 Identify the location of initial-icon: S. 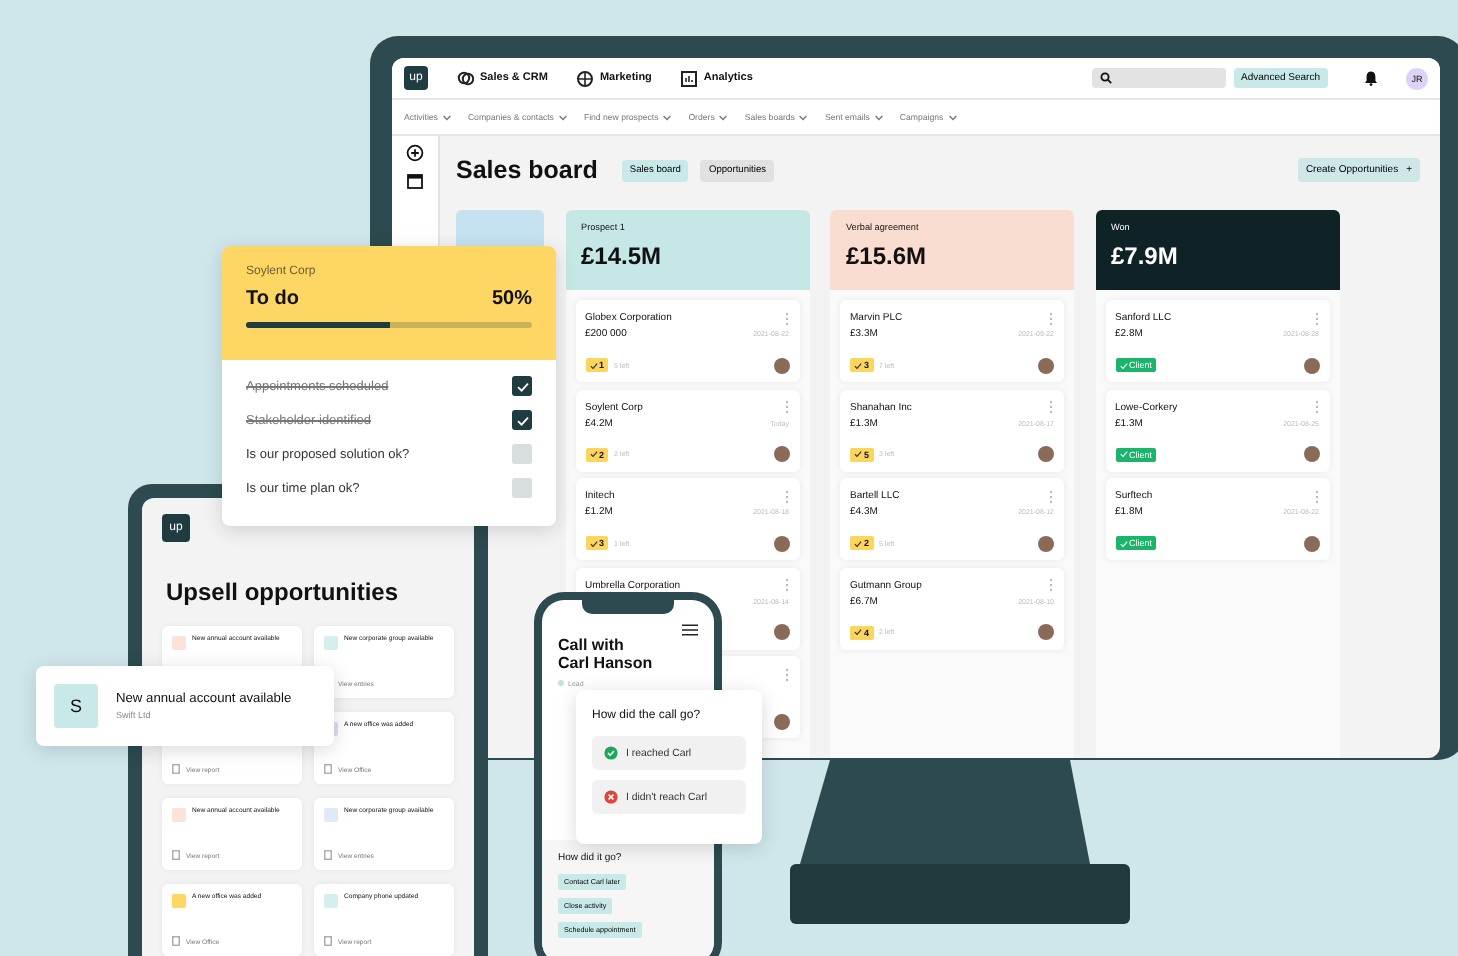
(76, 706).